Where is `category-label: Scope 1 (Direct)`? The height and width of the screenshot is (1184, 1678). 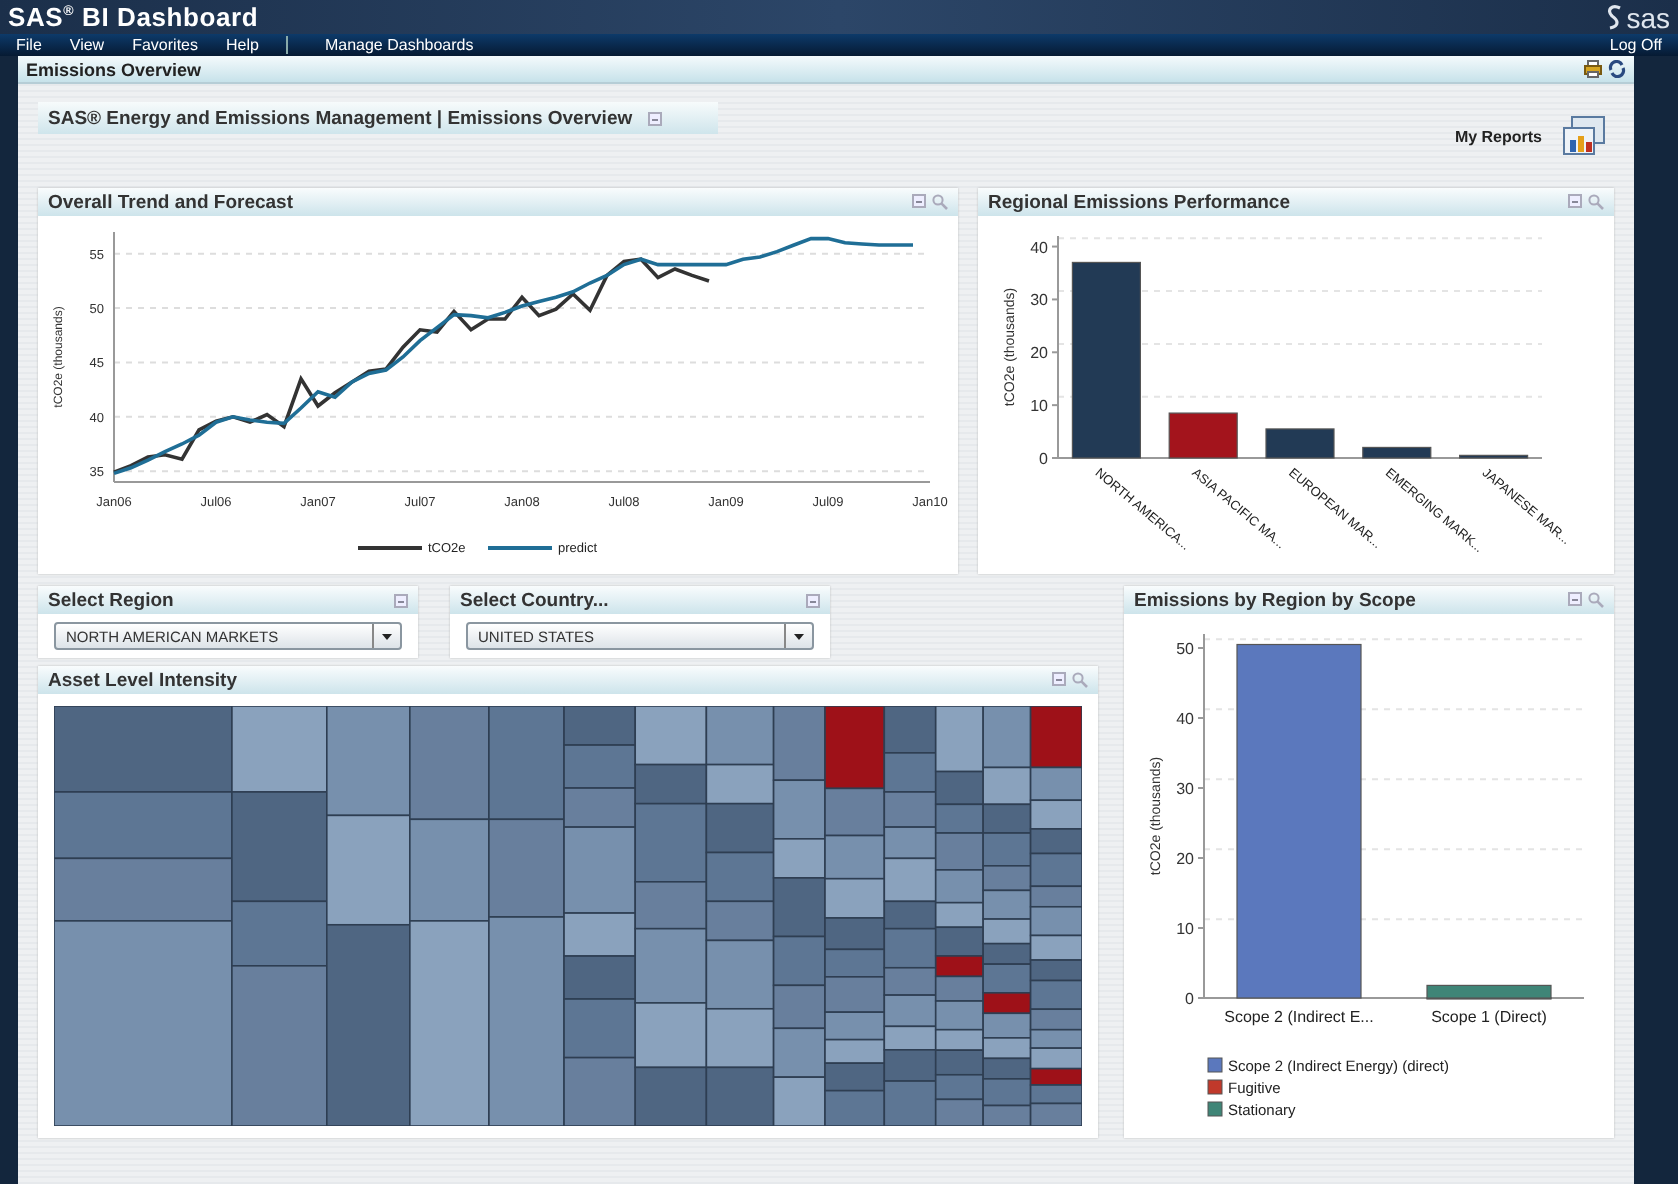
category-label: Scope 1 (Direct) is located at coordinates (1489, 1017).